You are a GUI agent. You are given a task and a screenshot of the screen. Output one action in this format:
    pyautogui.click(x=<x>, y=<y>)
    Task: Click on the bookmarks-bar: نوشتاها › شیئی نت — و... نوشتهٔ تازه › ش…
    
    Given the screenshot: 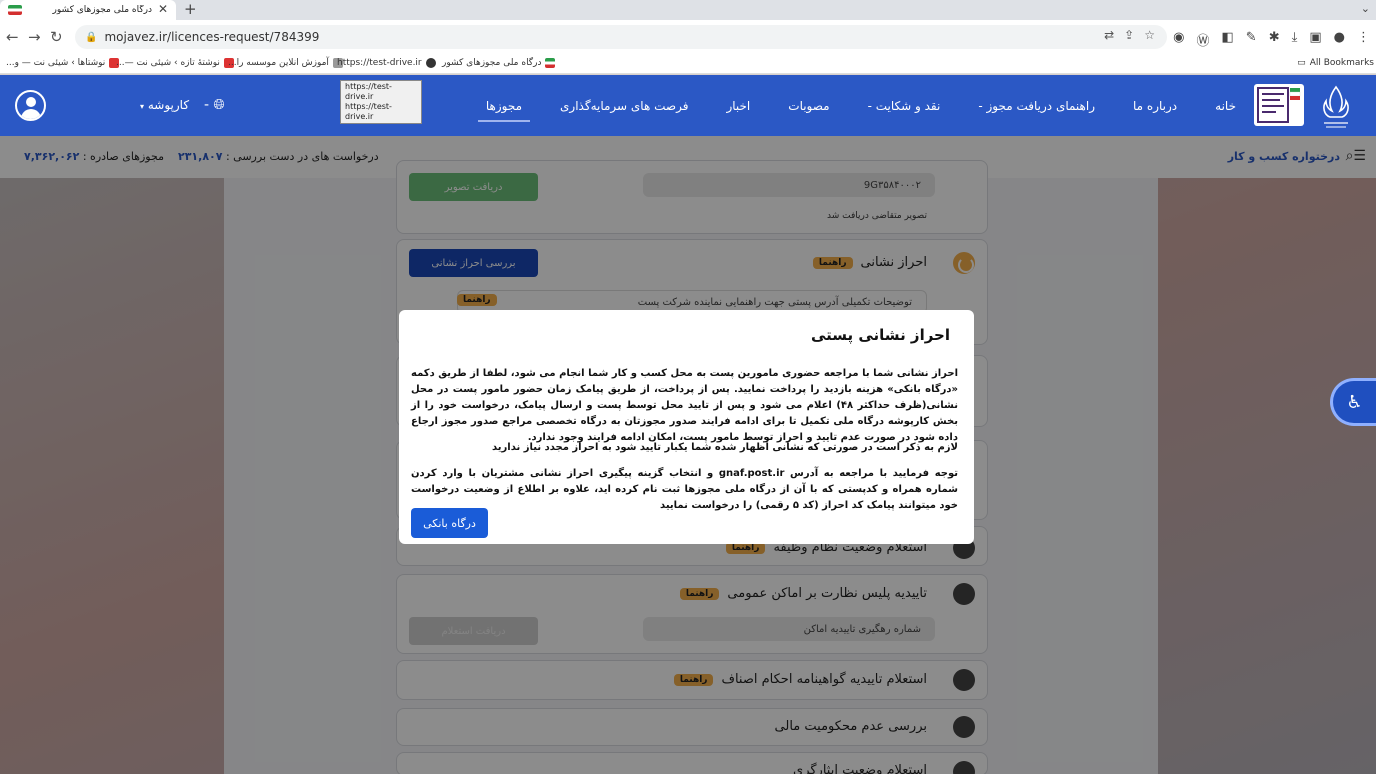 What is the action you would take?
    pyautogui.click(x=688, y=64)
    